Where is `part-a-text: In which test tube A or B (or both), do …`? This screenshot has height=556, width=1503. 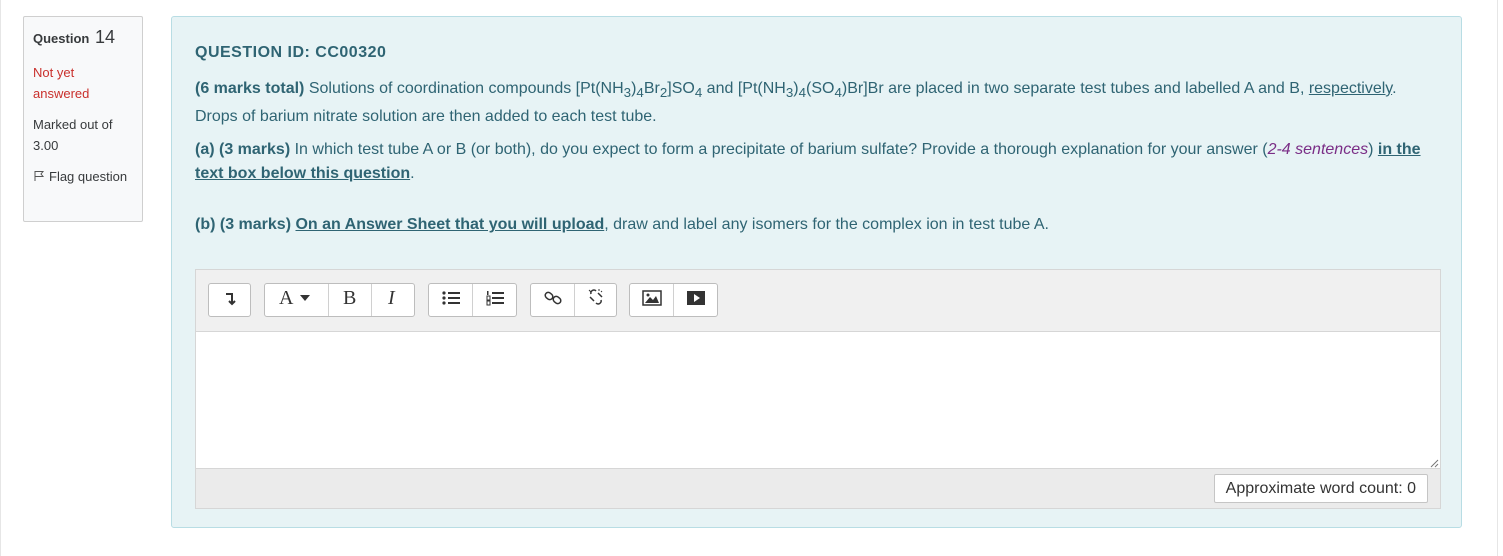
part-a-text: In which test tube A or B (or both), do … is located at coordinates (779, 150).